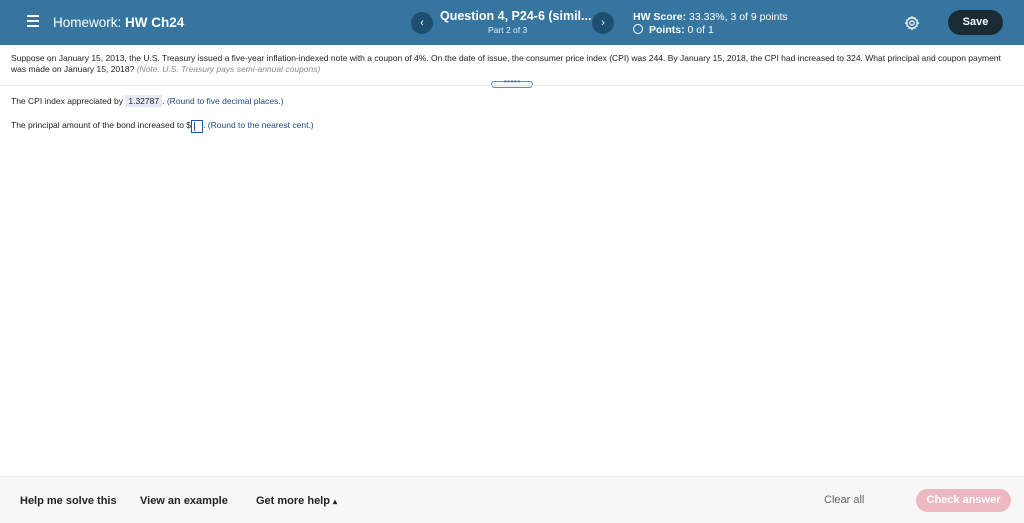 This screenshot has height=523, width=1024. I want to click on gear-icon, so click(912, 23).